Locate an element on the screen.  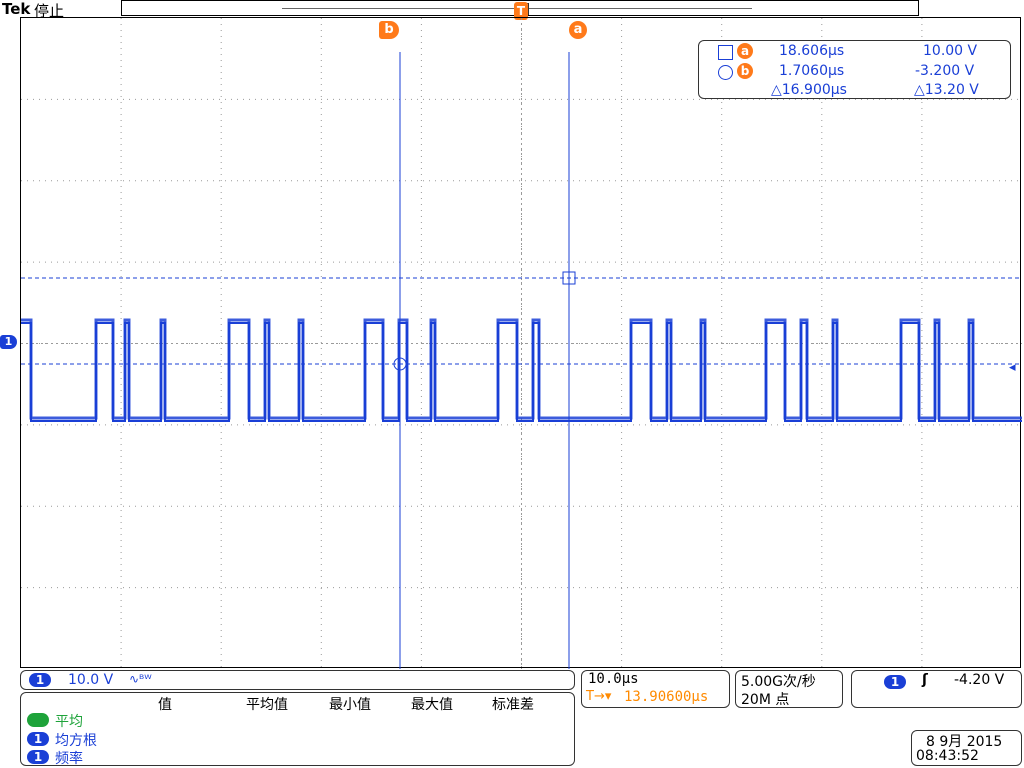
cursor-b-voltage: -3.200 V is located at coordinates (945, 71).